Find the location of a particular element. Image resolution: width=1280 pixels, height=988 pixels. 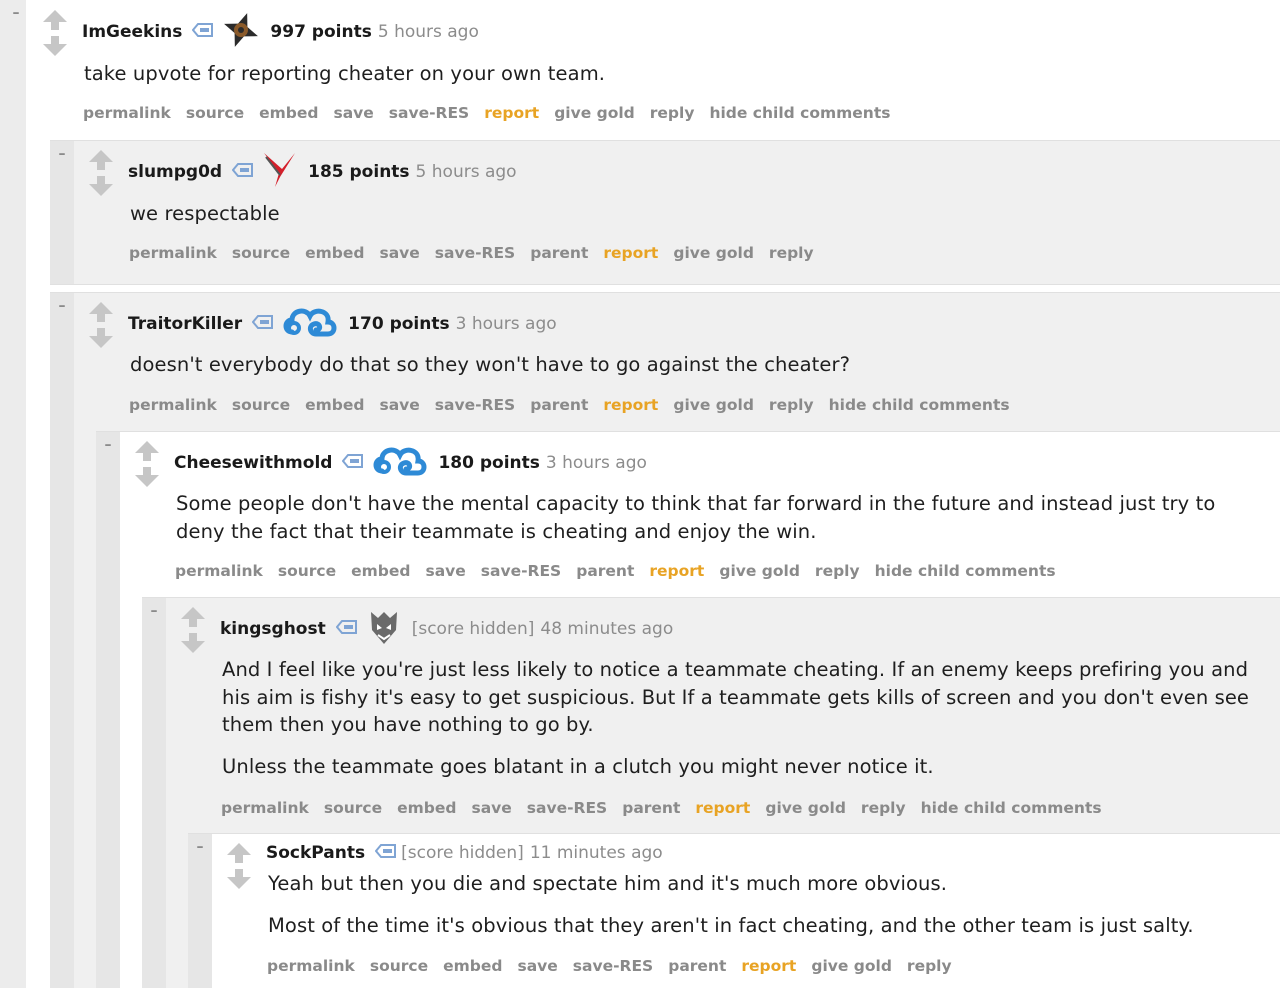

comment-tagline: ImGeekins 997 points 5 hours ago is located at coordinates (280, 29).